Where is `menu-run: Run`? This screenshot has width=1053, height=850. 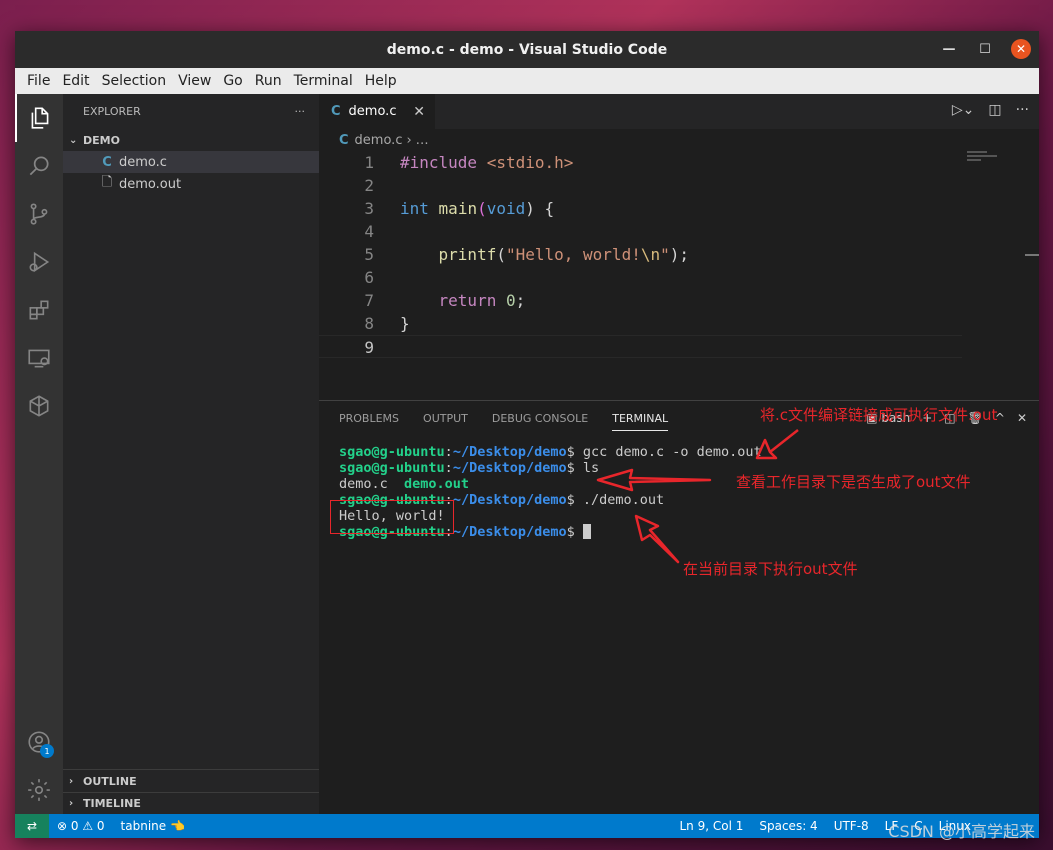
menu-run: Run is located at coordinates (268, 81).